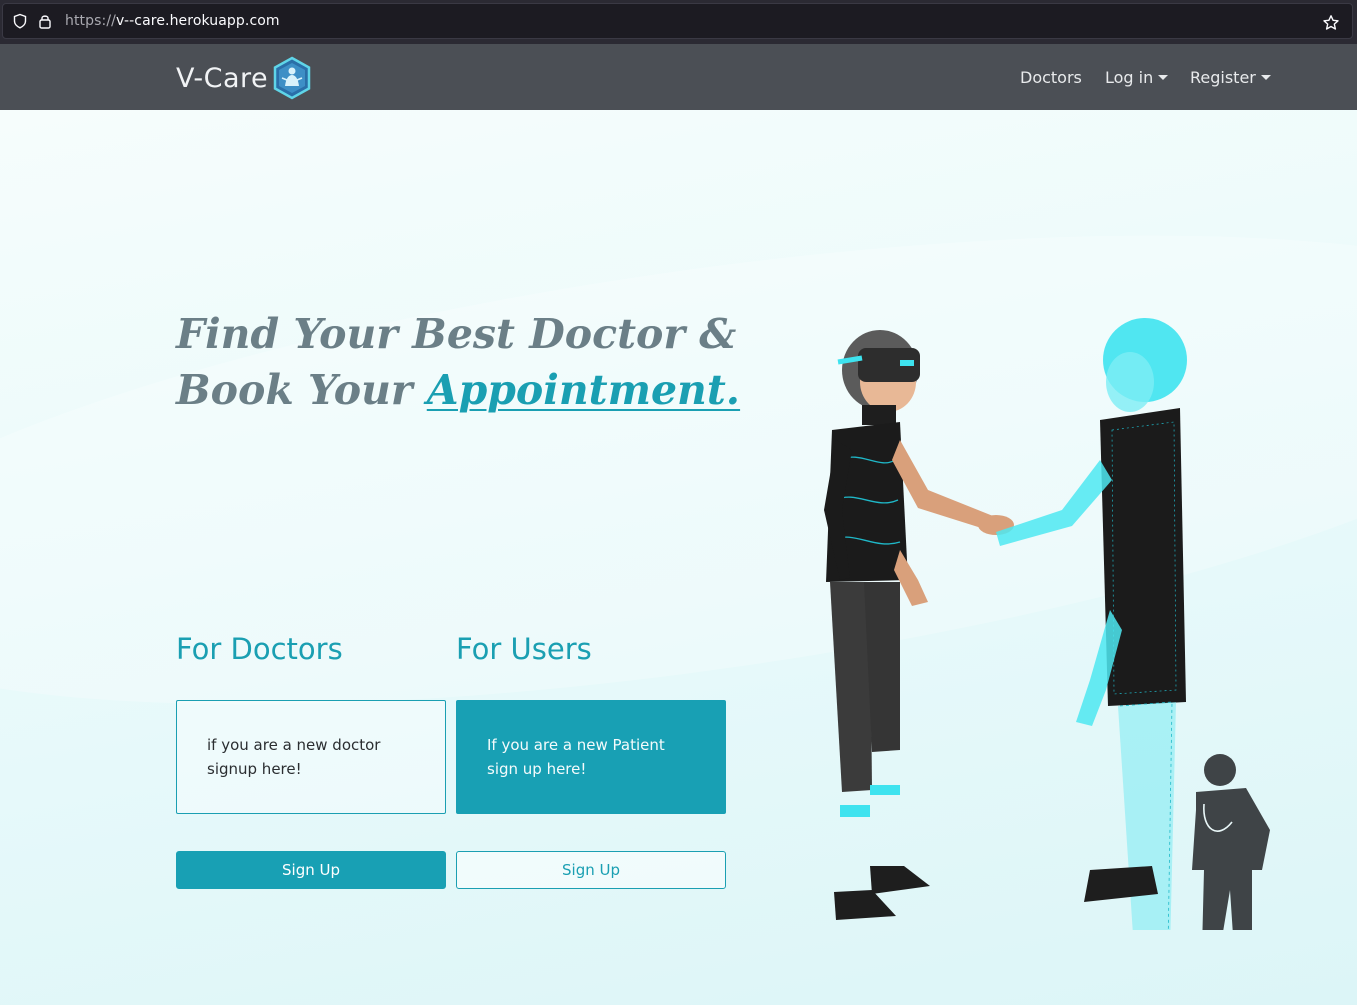 The image size is (1357, 1005). What do you see at coordinates (197, 21) in the screenshot?
I see `url-host: v--care.herokuapp.com` at bounding box center [197, 21].